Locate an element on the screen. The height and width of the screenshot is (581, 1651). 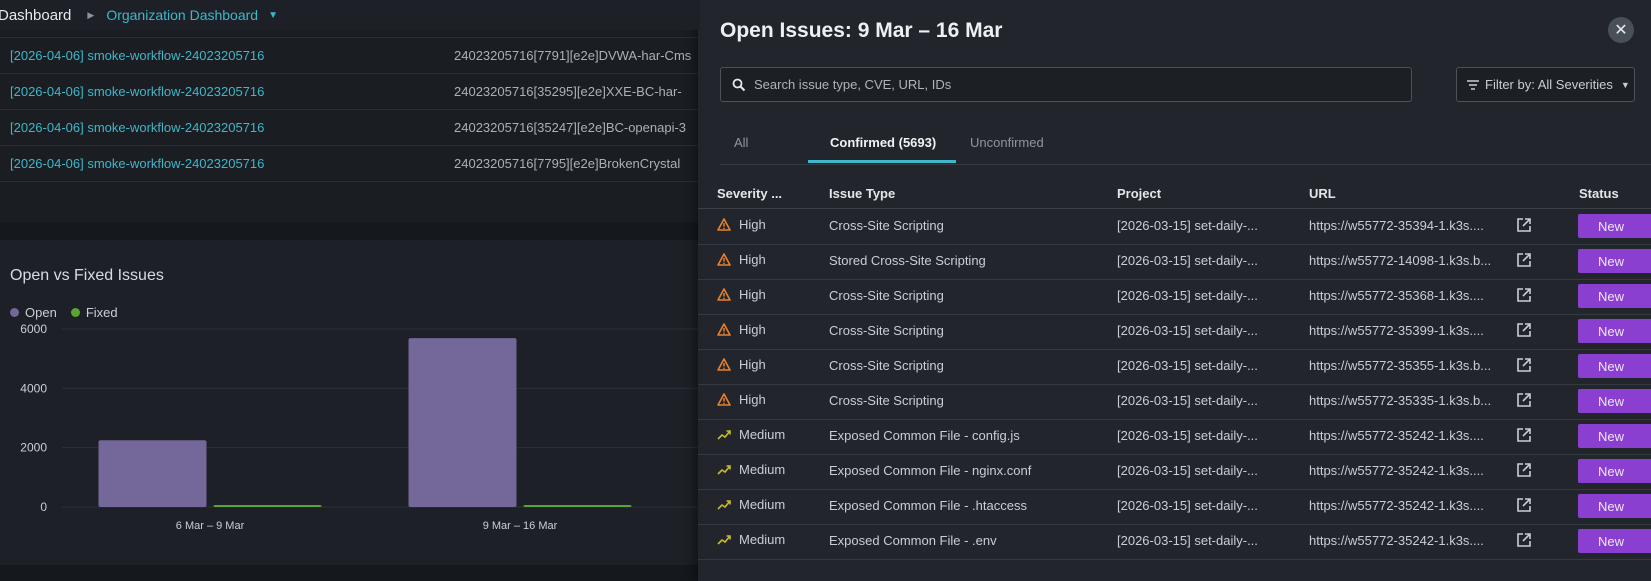
y-tick-label: 0 is located at coordinates (43, 507).